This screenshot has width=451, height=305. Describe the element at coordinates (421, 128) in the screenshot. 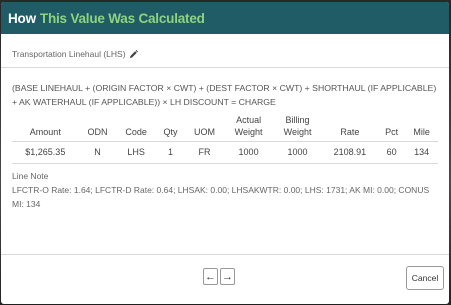

I see `column-header-mile: Mile` at that location.